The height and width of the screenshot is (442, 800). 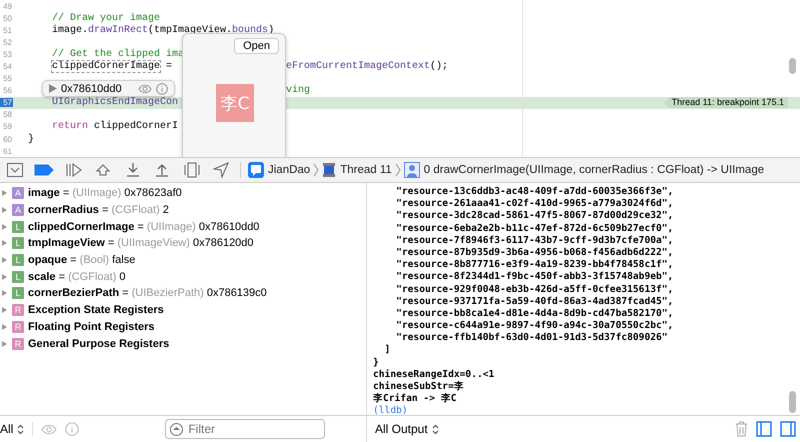 What do you see at coordinates (133, 170) in the screenshot?
I see `step-into-icon` at bounding box center [133, 170].